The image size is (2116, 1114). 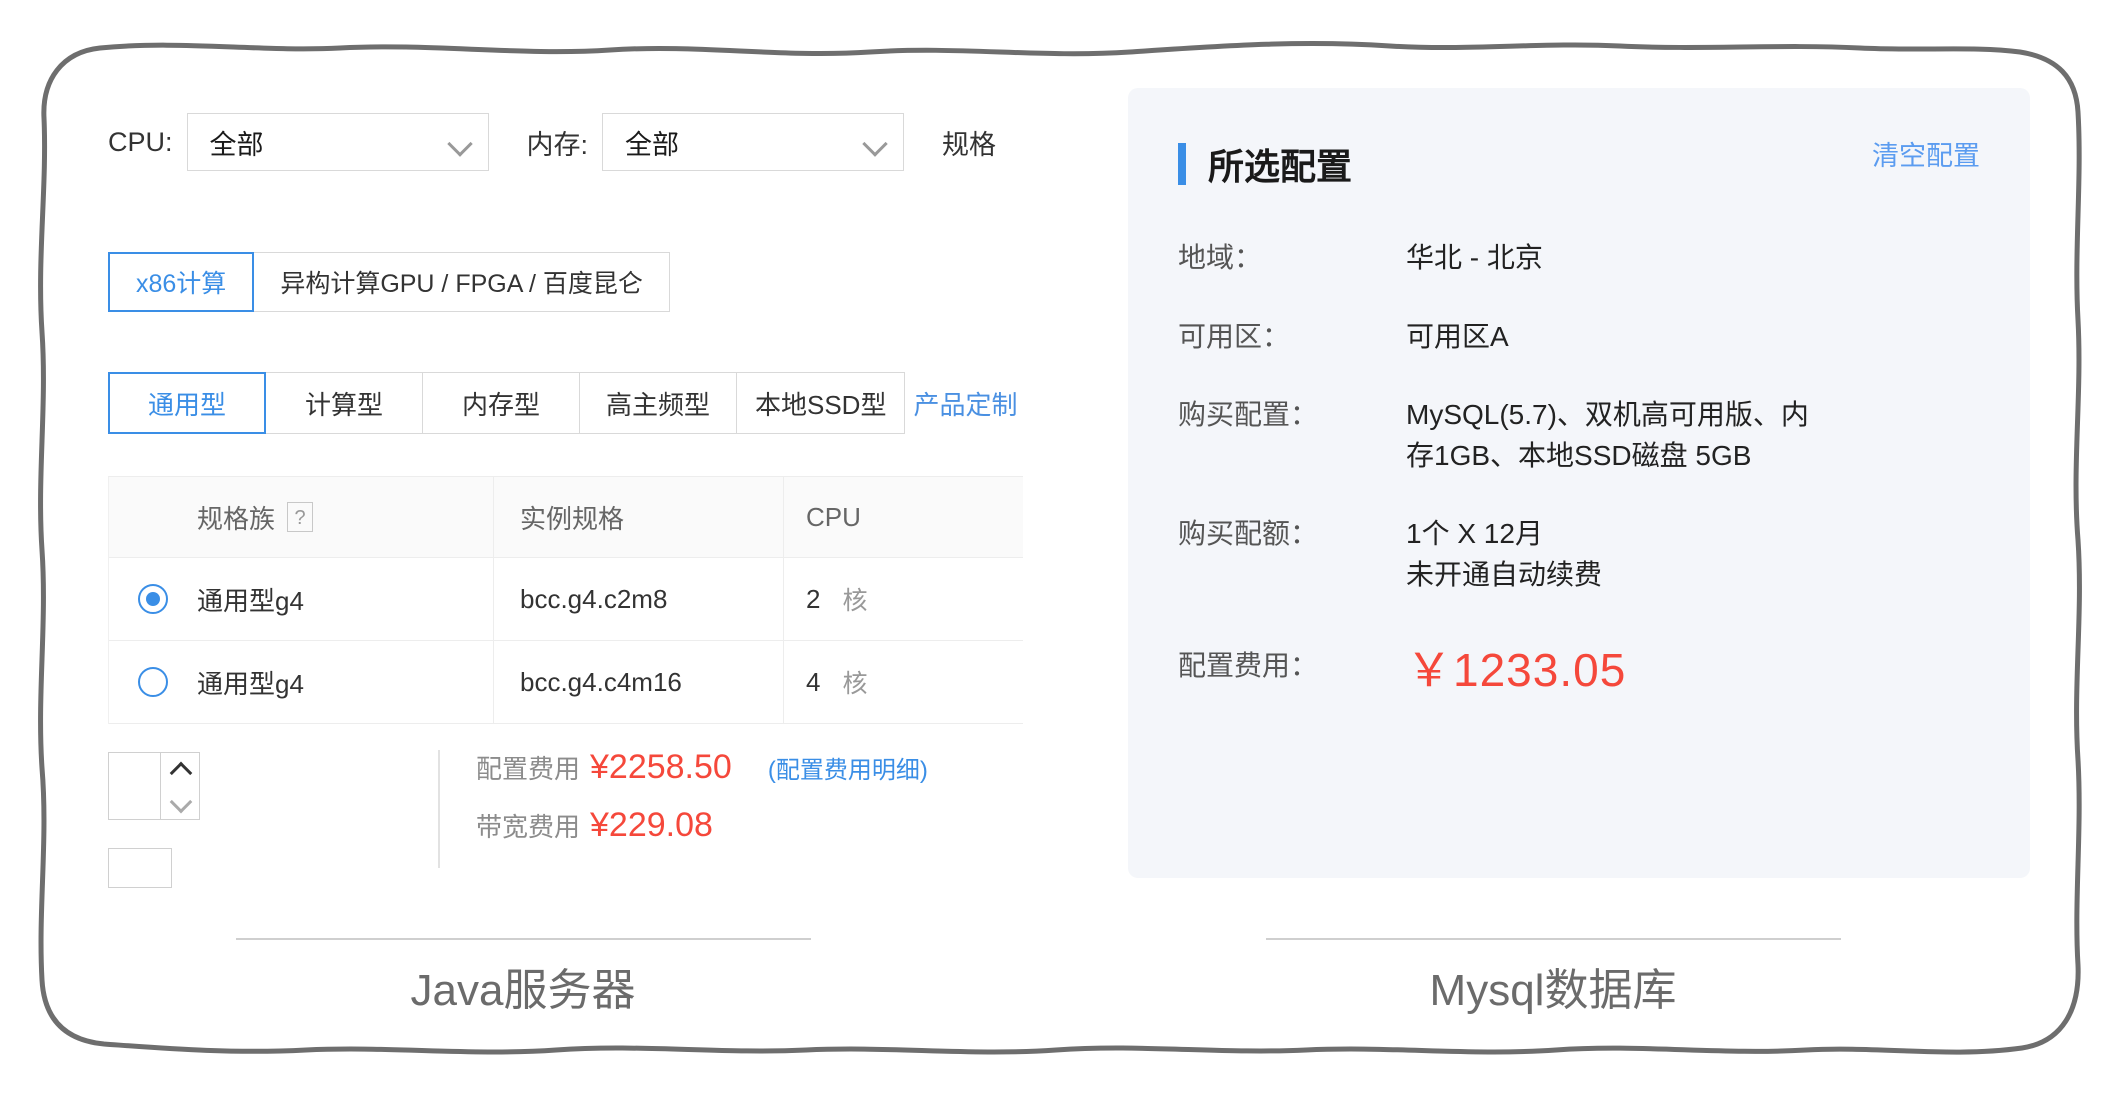 What do you see at coordinates (753, 142) in the screenshot?
I see `memory-filter-select: 全部` at bounding box center [753, 142].